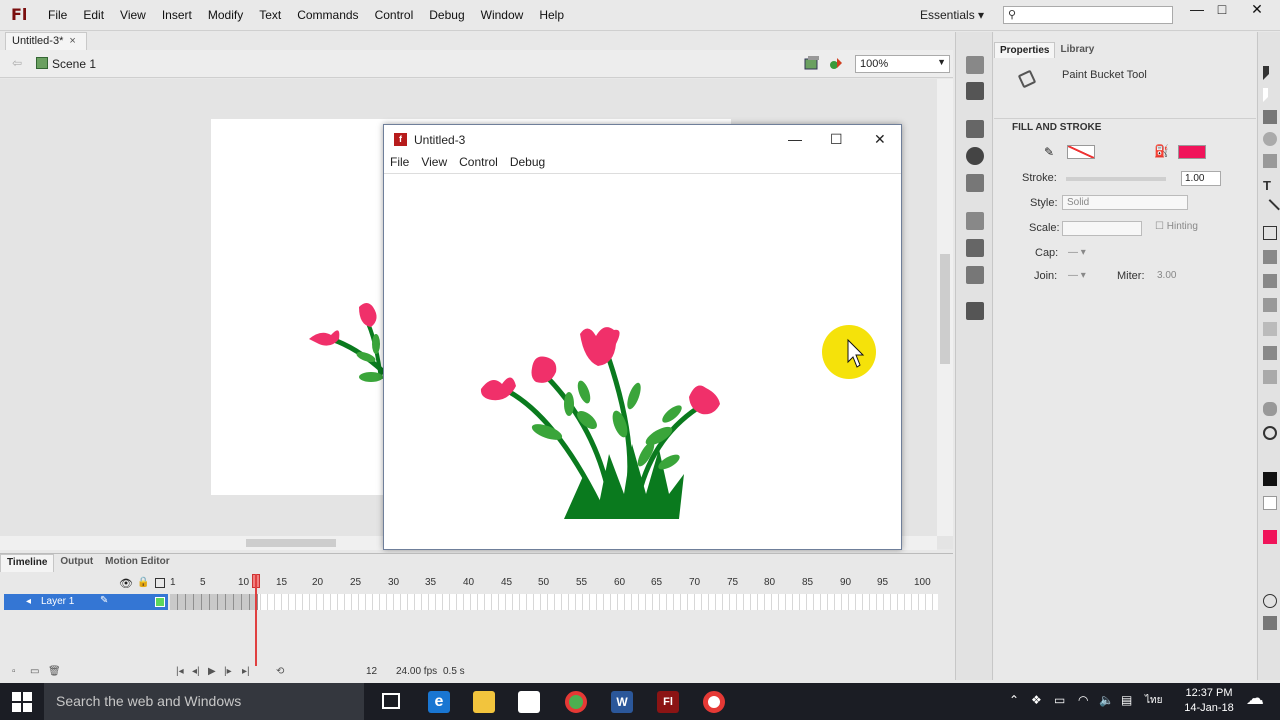 The height and width of the screenshot is (720, 1280). What do you see at coordinates (76, 563) in the screenshot?
I see `tab-output: Output` at bounding box center [76, 563].